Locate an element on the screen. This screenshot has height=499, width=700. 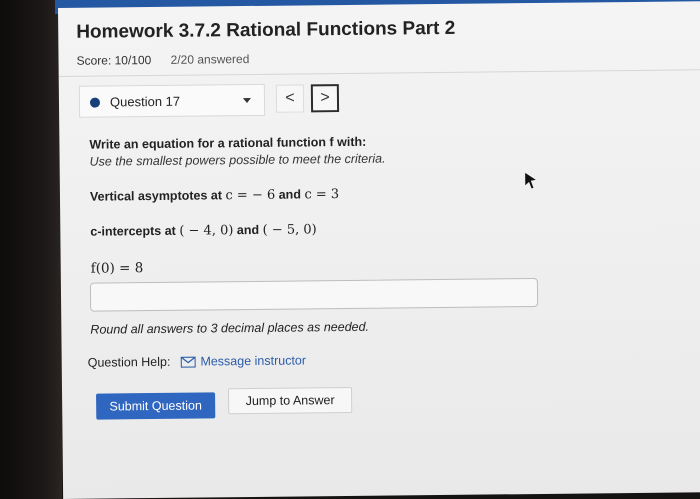
question-help-label: Question Help: is located at coordinates (129, 362).